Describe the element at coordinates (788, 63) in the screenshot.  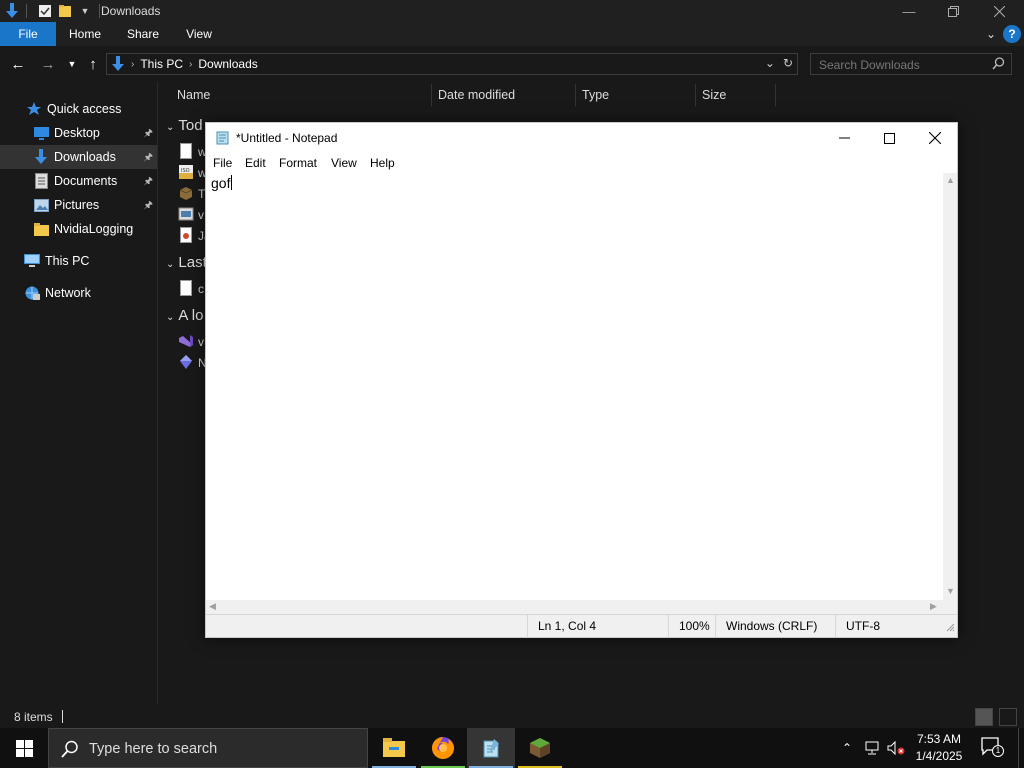
I see `refresh-icon: ↻` at that location.